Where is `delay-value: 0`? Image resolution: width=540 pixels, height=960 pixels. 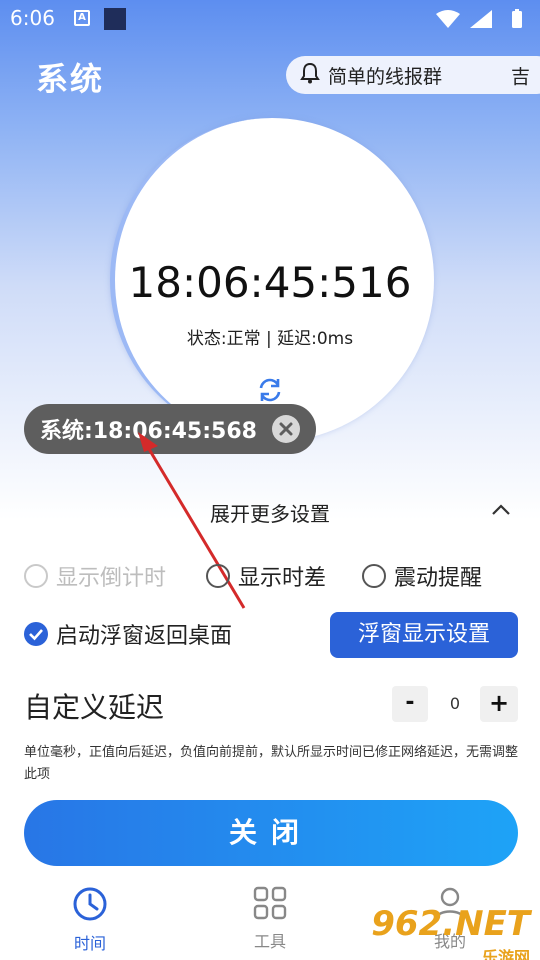 delay-value: 0 is located at coordinates (455, 704).